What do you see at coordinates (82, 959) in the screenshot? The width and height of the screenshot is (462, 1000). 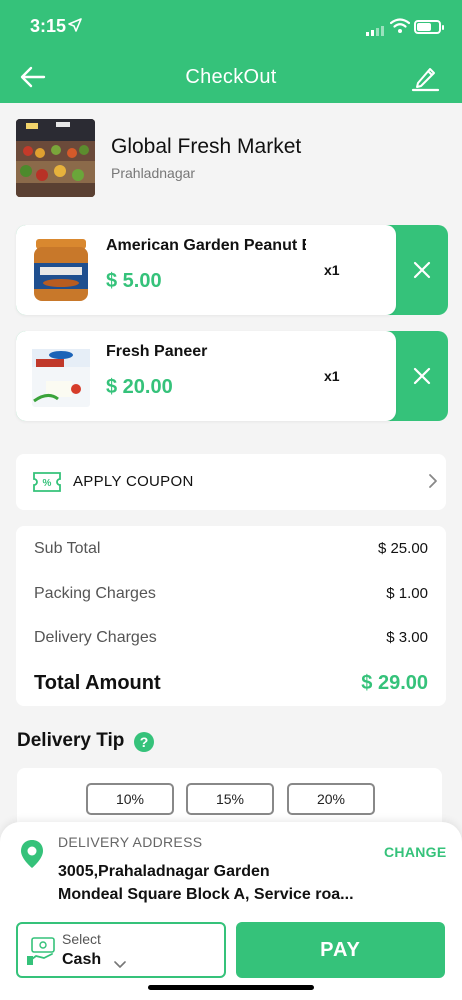 I see `payment-method-value: Cash` at bounding box center [82, 959].